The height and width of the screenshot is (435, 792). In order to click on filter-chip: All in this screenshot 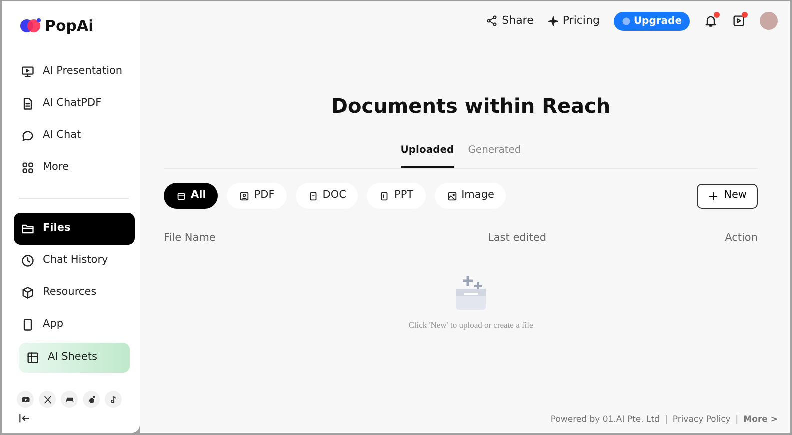, I will do `click(191, 196)`.